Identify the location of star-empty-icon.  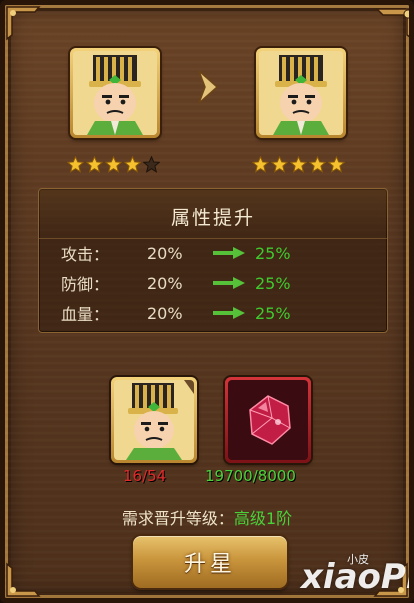
(151, 164).